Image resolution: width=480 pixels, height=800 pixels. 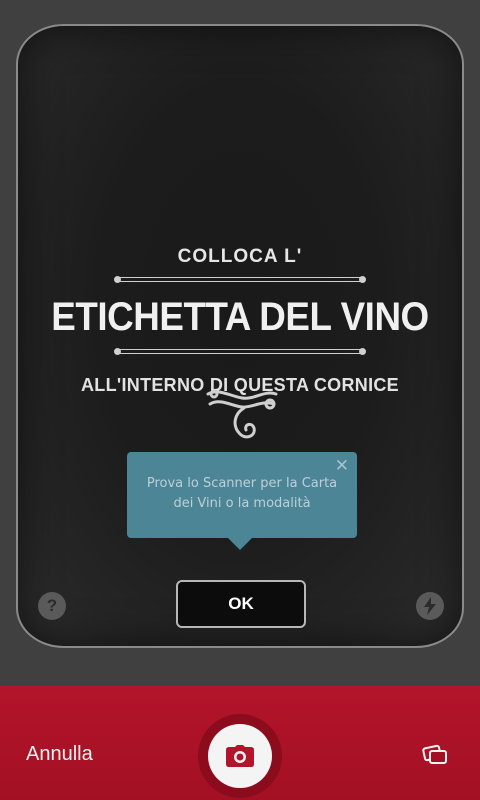 What do you see at coordinates (240, 544) in the screenshot?
I see `tooltip-pointer` at bounding box center [240, 544].